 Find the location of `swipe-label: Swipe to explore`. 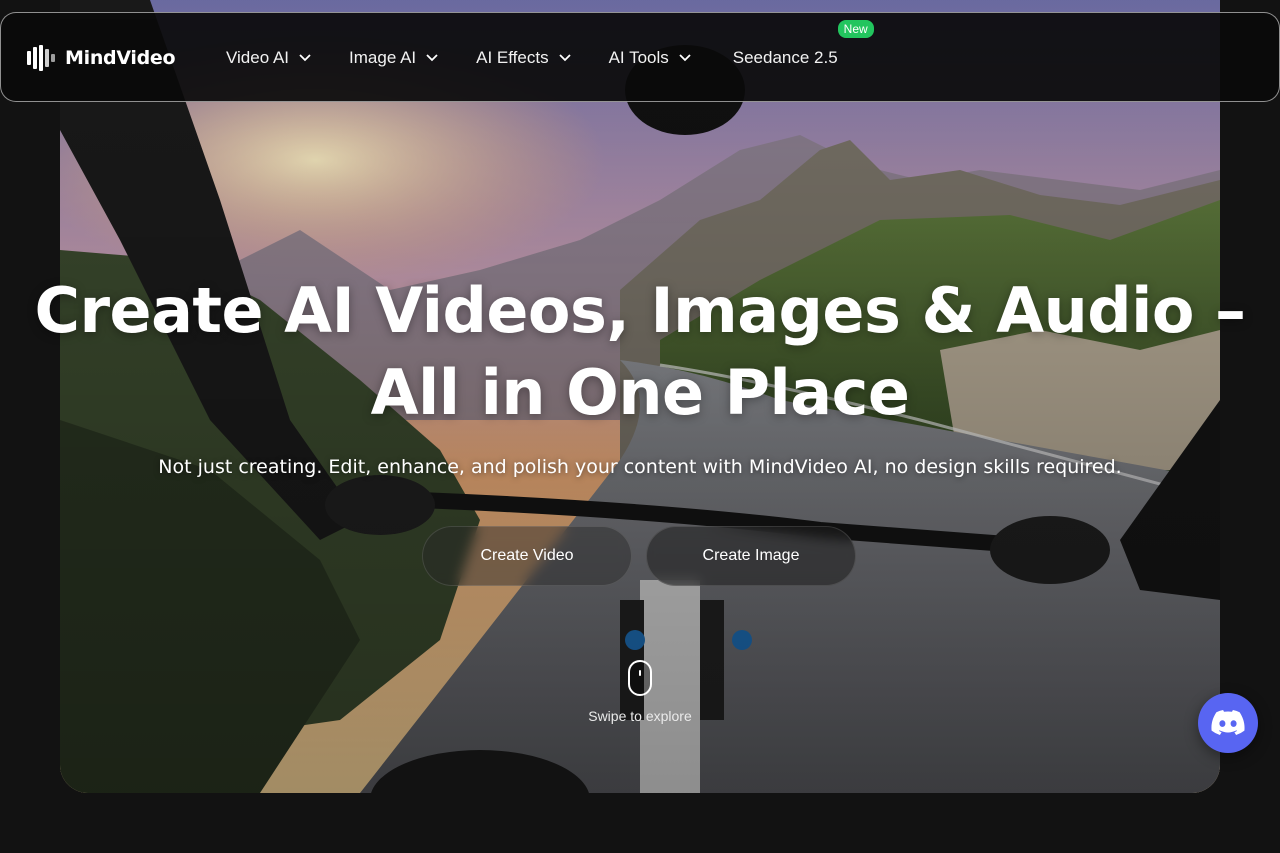

swipe-label: Swipe to explore is located at coordinates (640, 716).